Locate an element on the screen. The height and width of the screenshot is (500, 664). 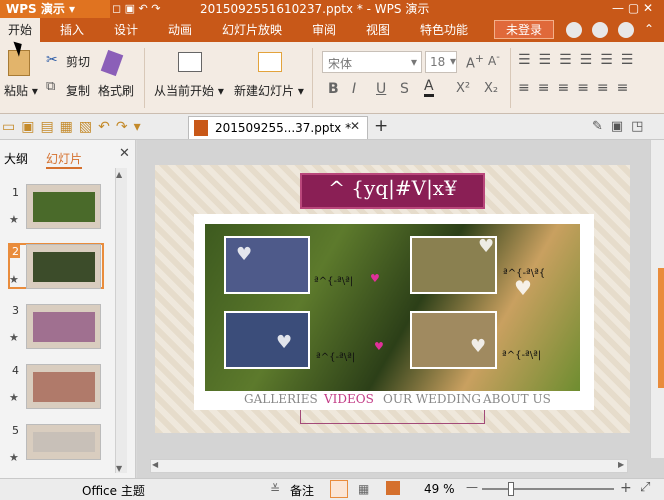
login-button: 未登录 is located at coordinates (524, 29).